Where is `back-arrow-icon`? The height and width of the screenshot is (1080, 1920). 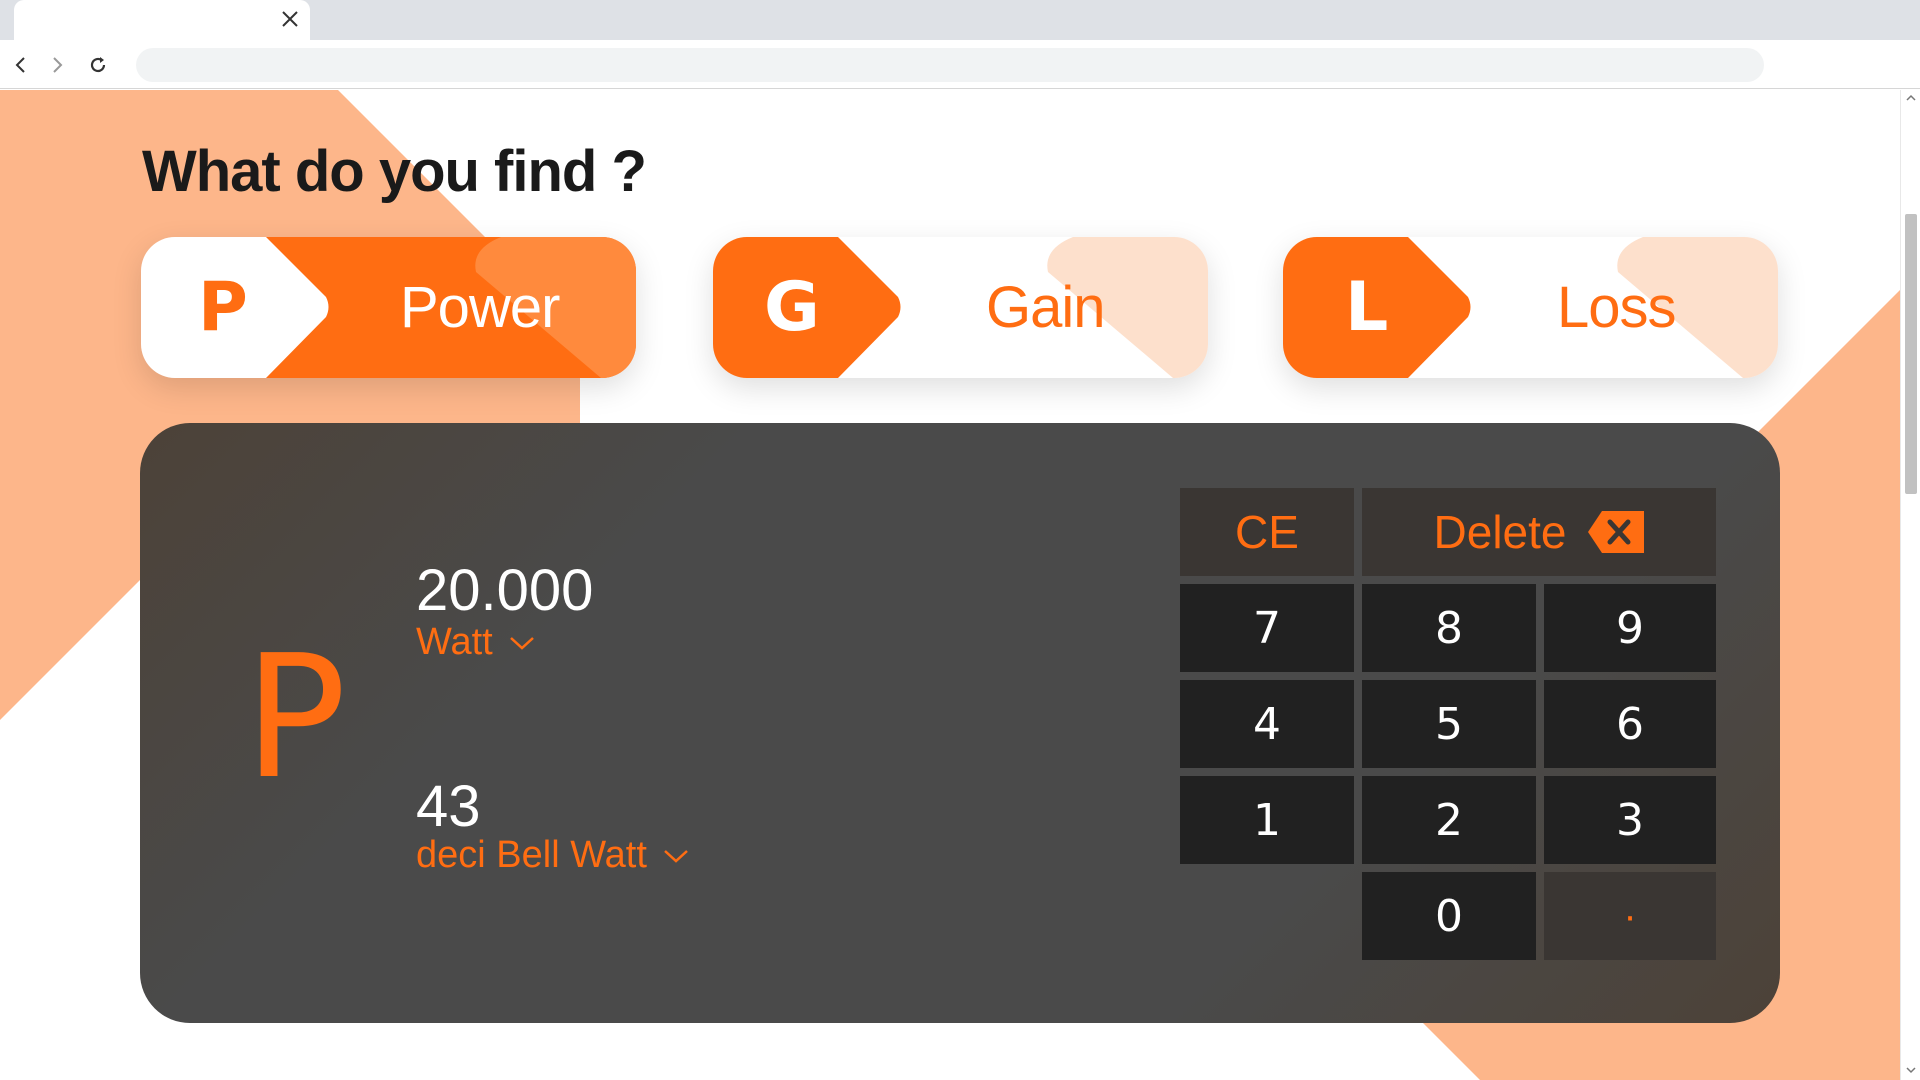 back-arrow-icon is located at coordinates (21, 65).